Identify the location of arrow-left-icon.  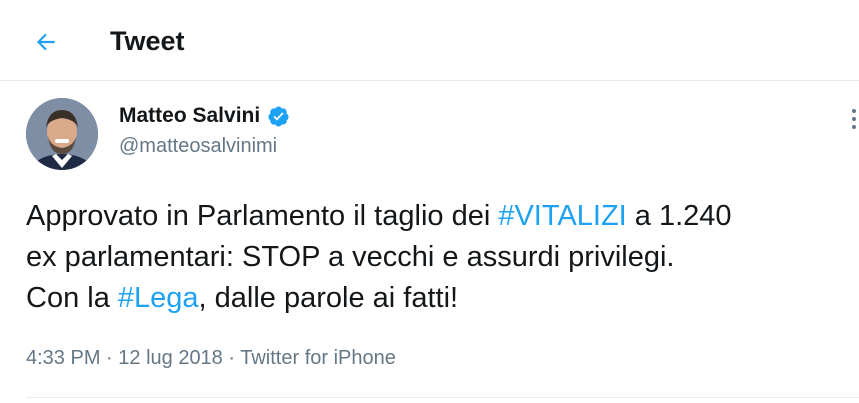
(45, 42).